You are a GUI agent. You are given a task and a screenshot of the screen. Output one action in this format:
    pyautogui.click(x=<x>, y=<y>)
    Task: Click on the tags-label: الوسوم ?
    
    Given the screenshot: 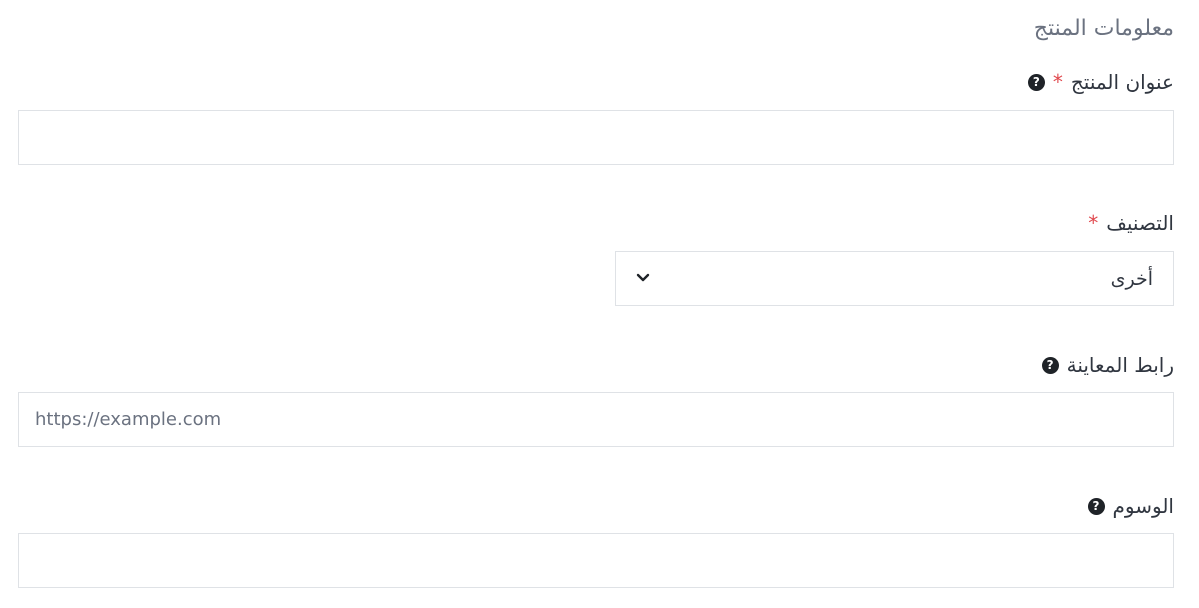 What is the action you would take?
    pyautogui.click(x=1130, y=506)
    